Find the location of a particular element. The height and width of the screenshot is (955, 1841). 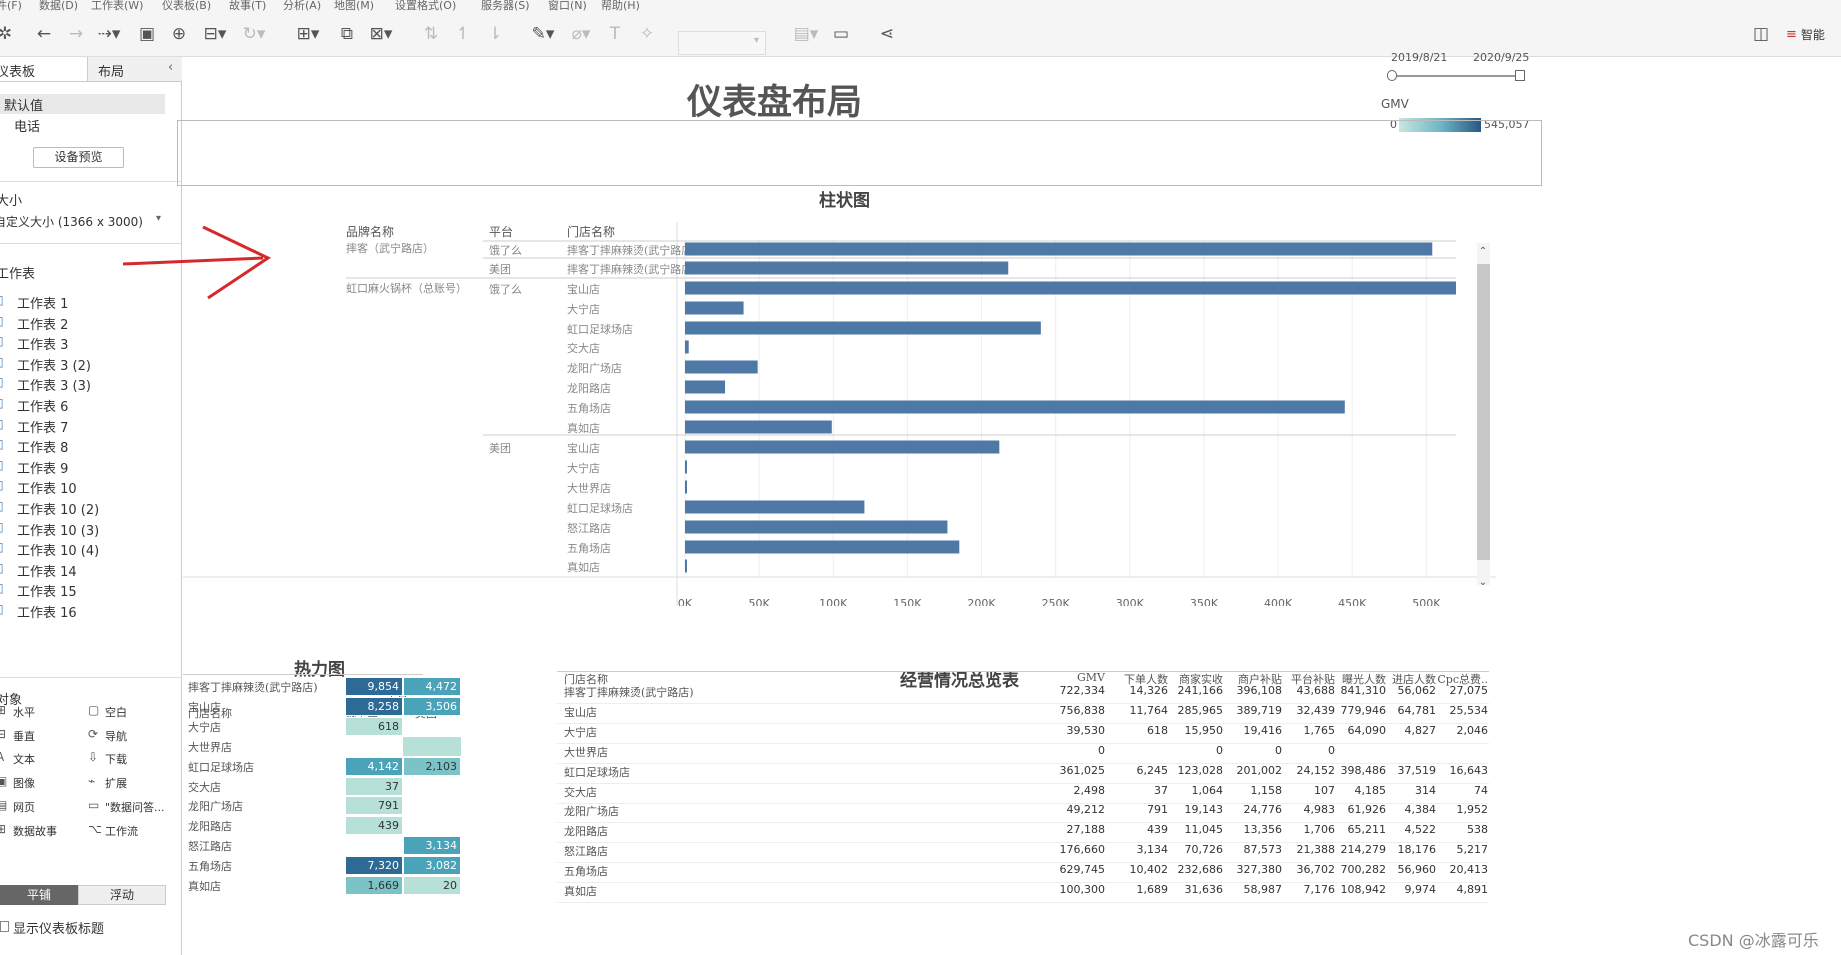

table-row: 大世界店 0 0 0 0 is located at coordinates (865, 754).